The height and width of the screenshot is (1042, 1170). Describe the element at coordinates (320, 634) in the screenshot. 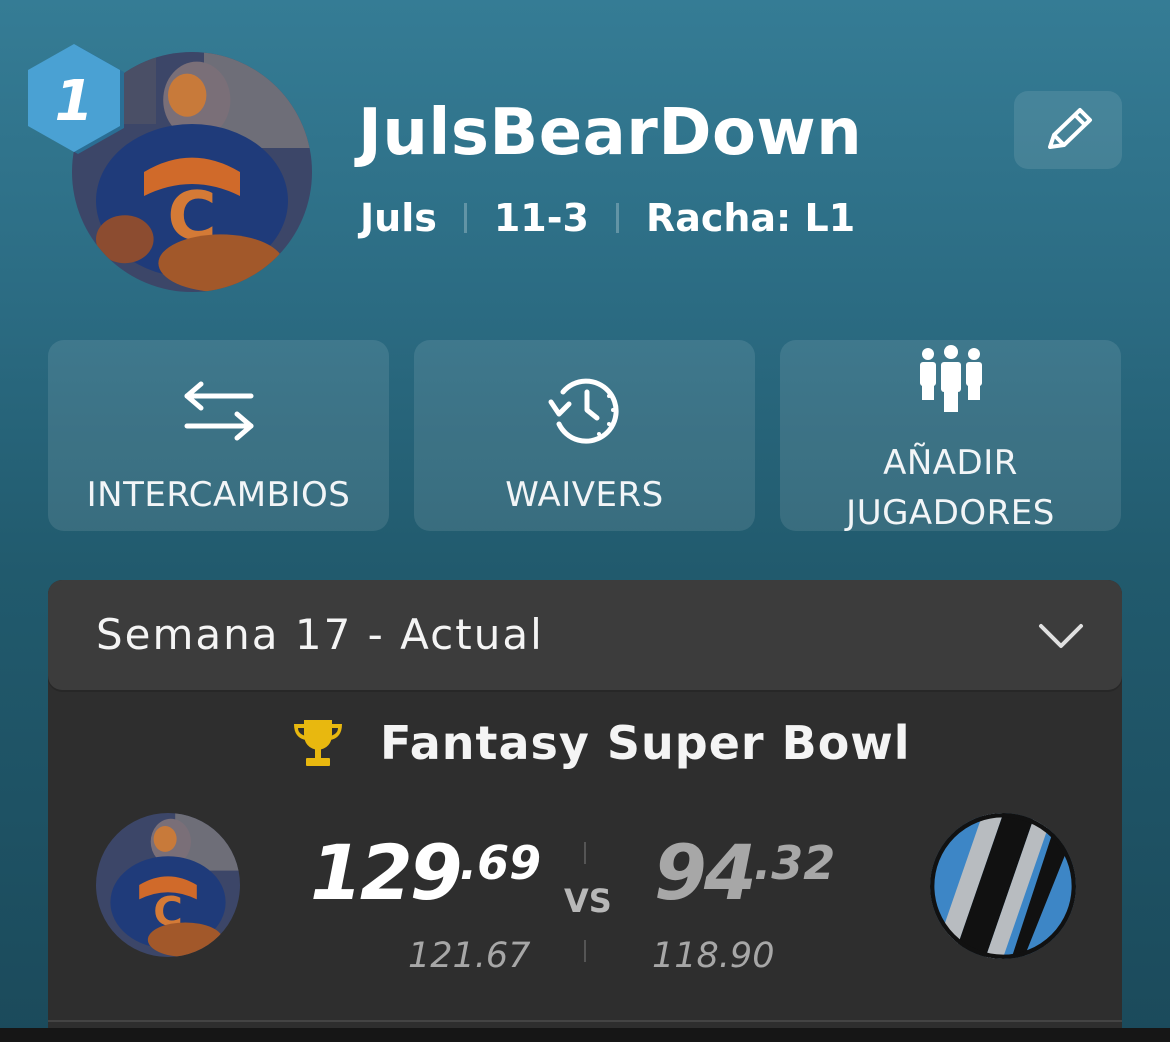

I see `week-label: Semana 17 - Actual` at that location.